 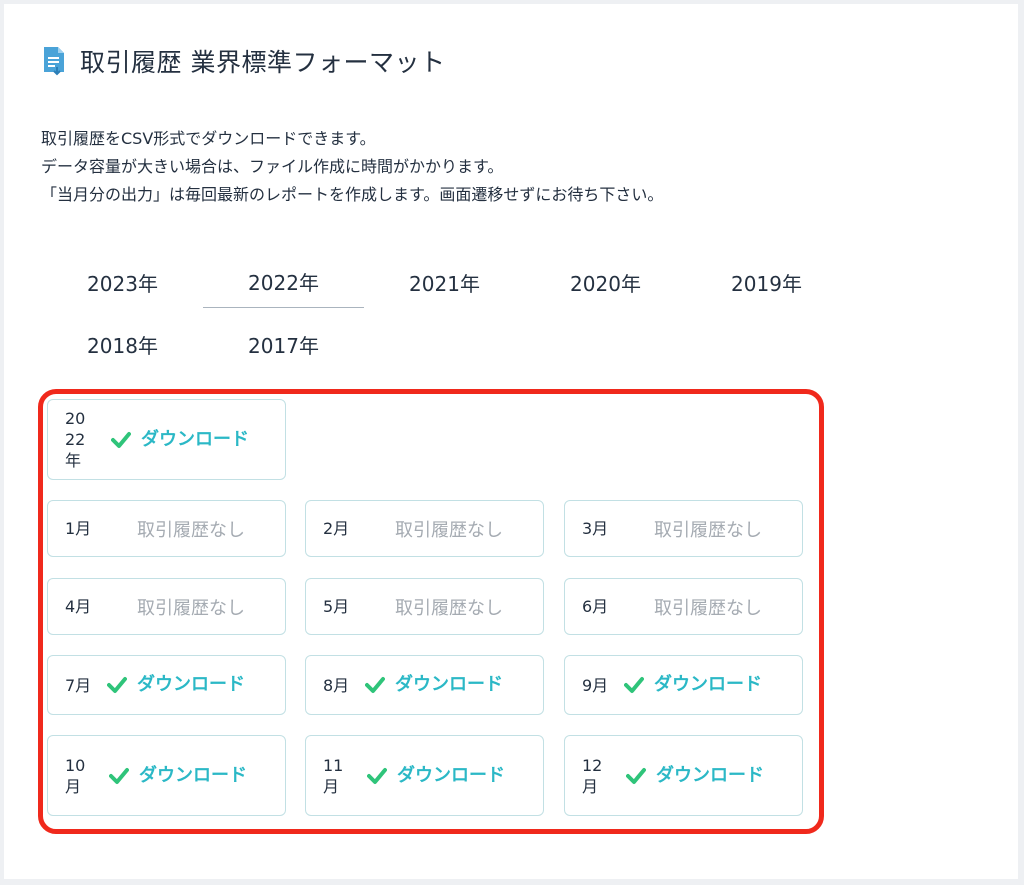 What do you see at coordinates (352, 194) in the screenshot?
I see `description-line: 「当月分の出力」は毎回最新のレポートを作成します。画面遷移せずにお待ち下さい。` at bounding box center [352, 194].